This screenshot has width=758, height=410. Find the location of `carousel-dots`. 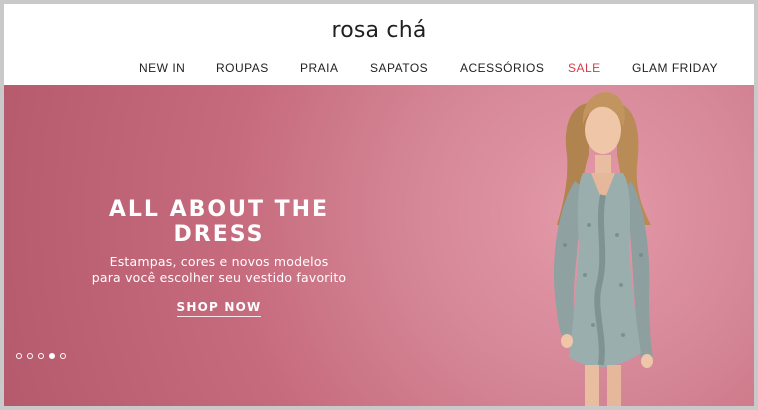

carousel-dots is located at coordinates (41, 356).